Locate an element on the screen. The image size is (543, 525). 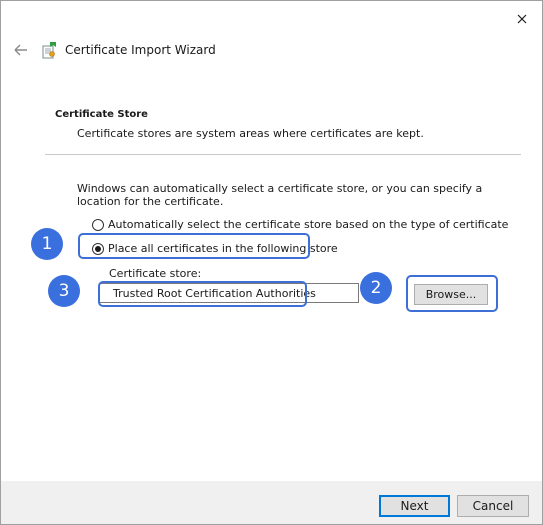
wizard-title: Certificate Import Wizard is located at coordinates (140, 50).